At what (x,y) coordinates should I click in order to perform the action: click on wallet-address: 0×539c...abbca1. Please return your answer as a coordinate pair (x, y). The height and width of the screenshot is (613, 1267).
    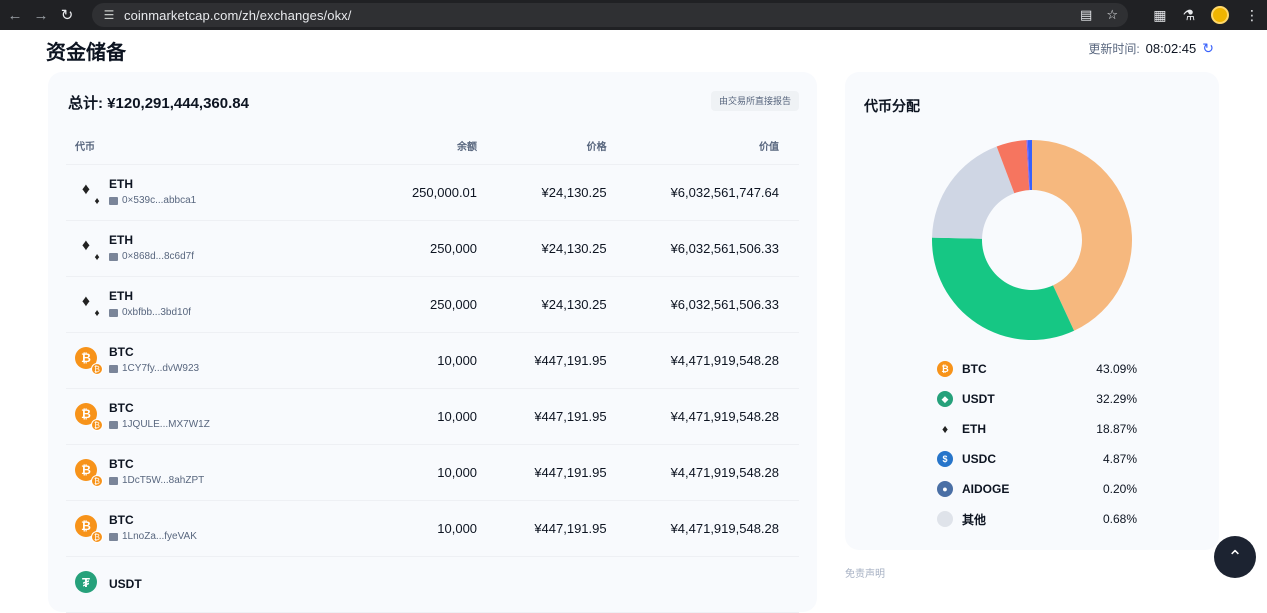
    Looking at the image, I should click on (159, 201).